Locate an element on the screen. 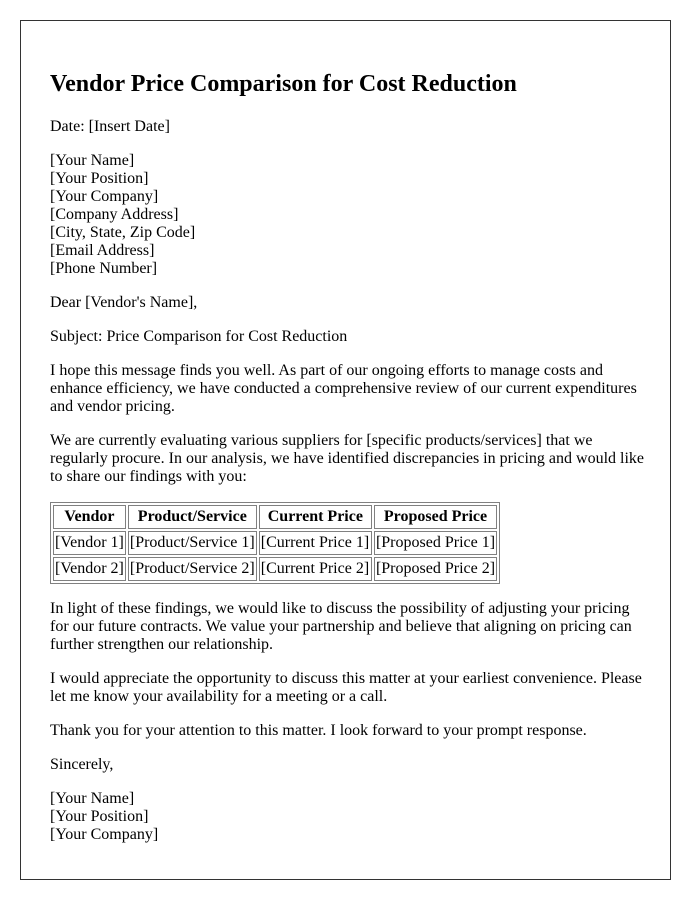  signature-company: [Your Company] is located at coordinates (104, 834).